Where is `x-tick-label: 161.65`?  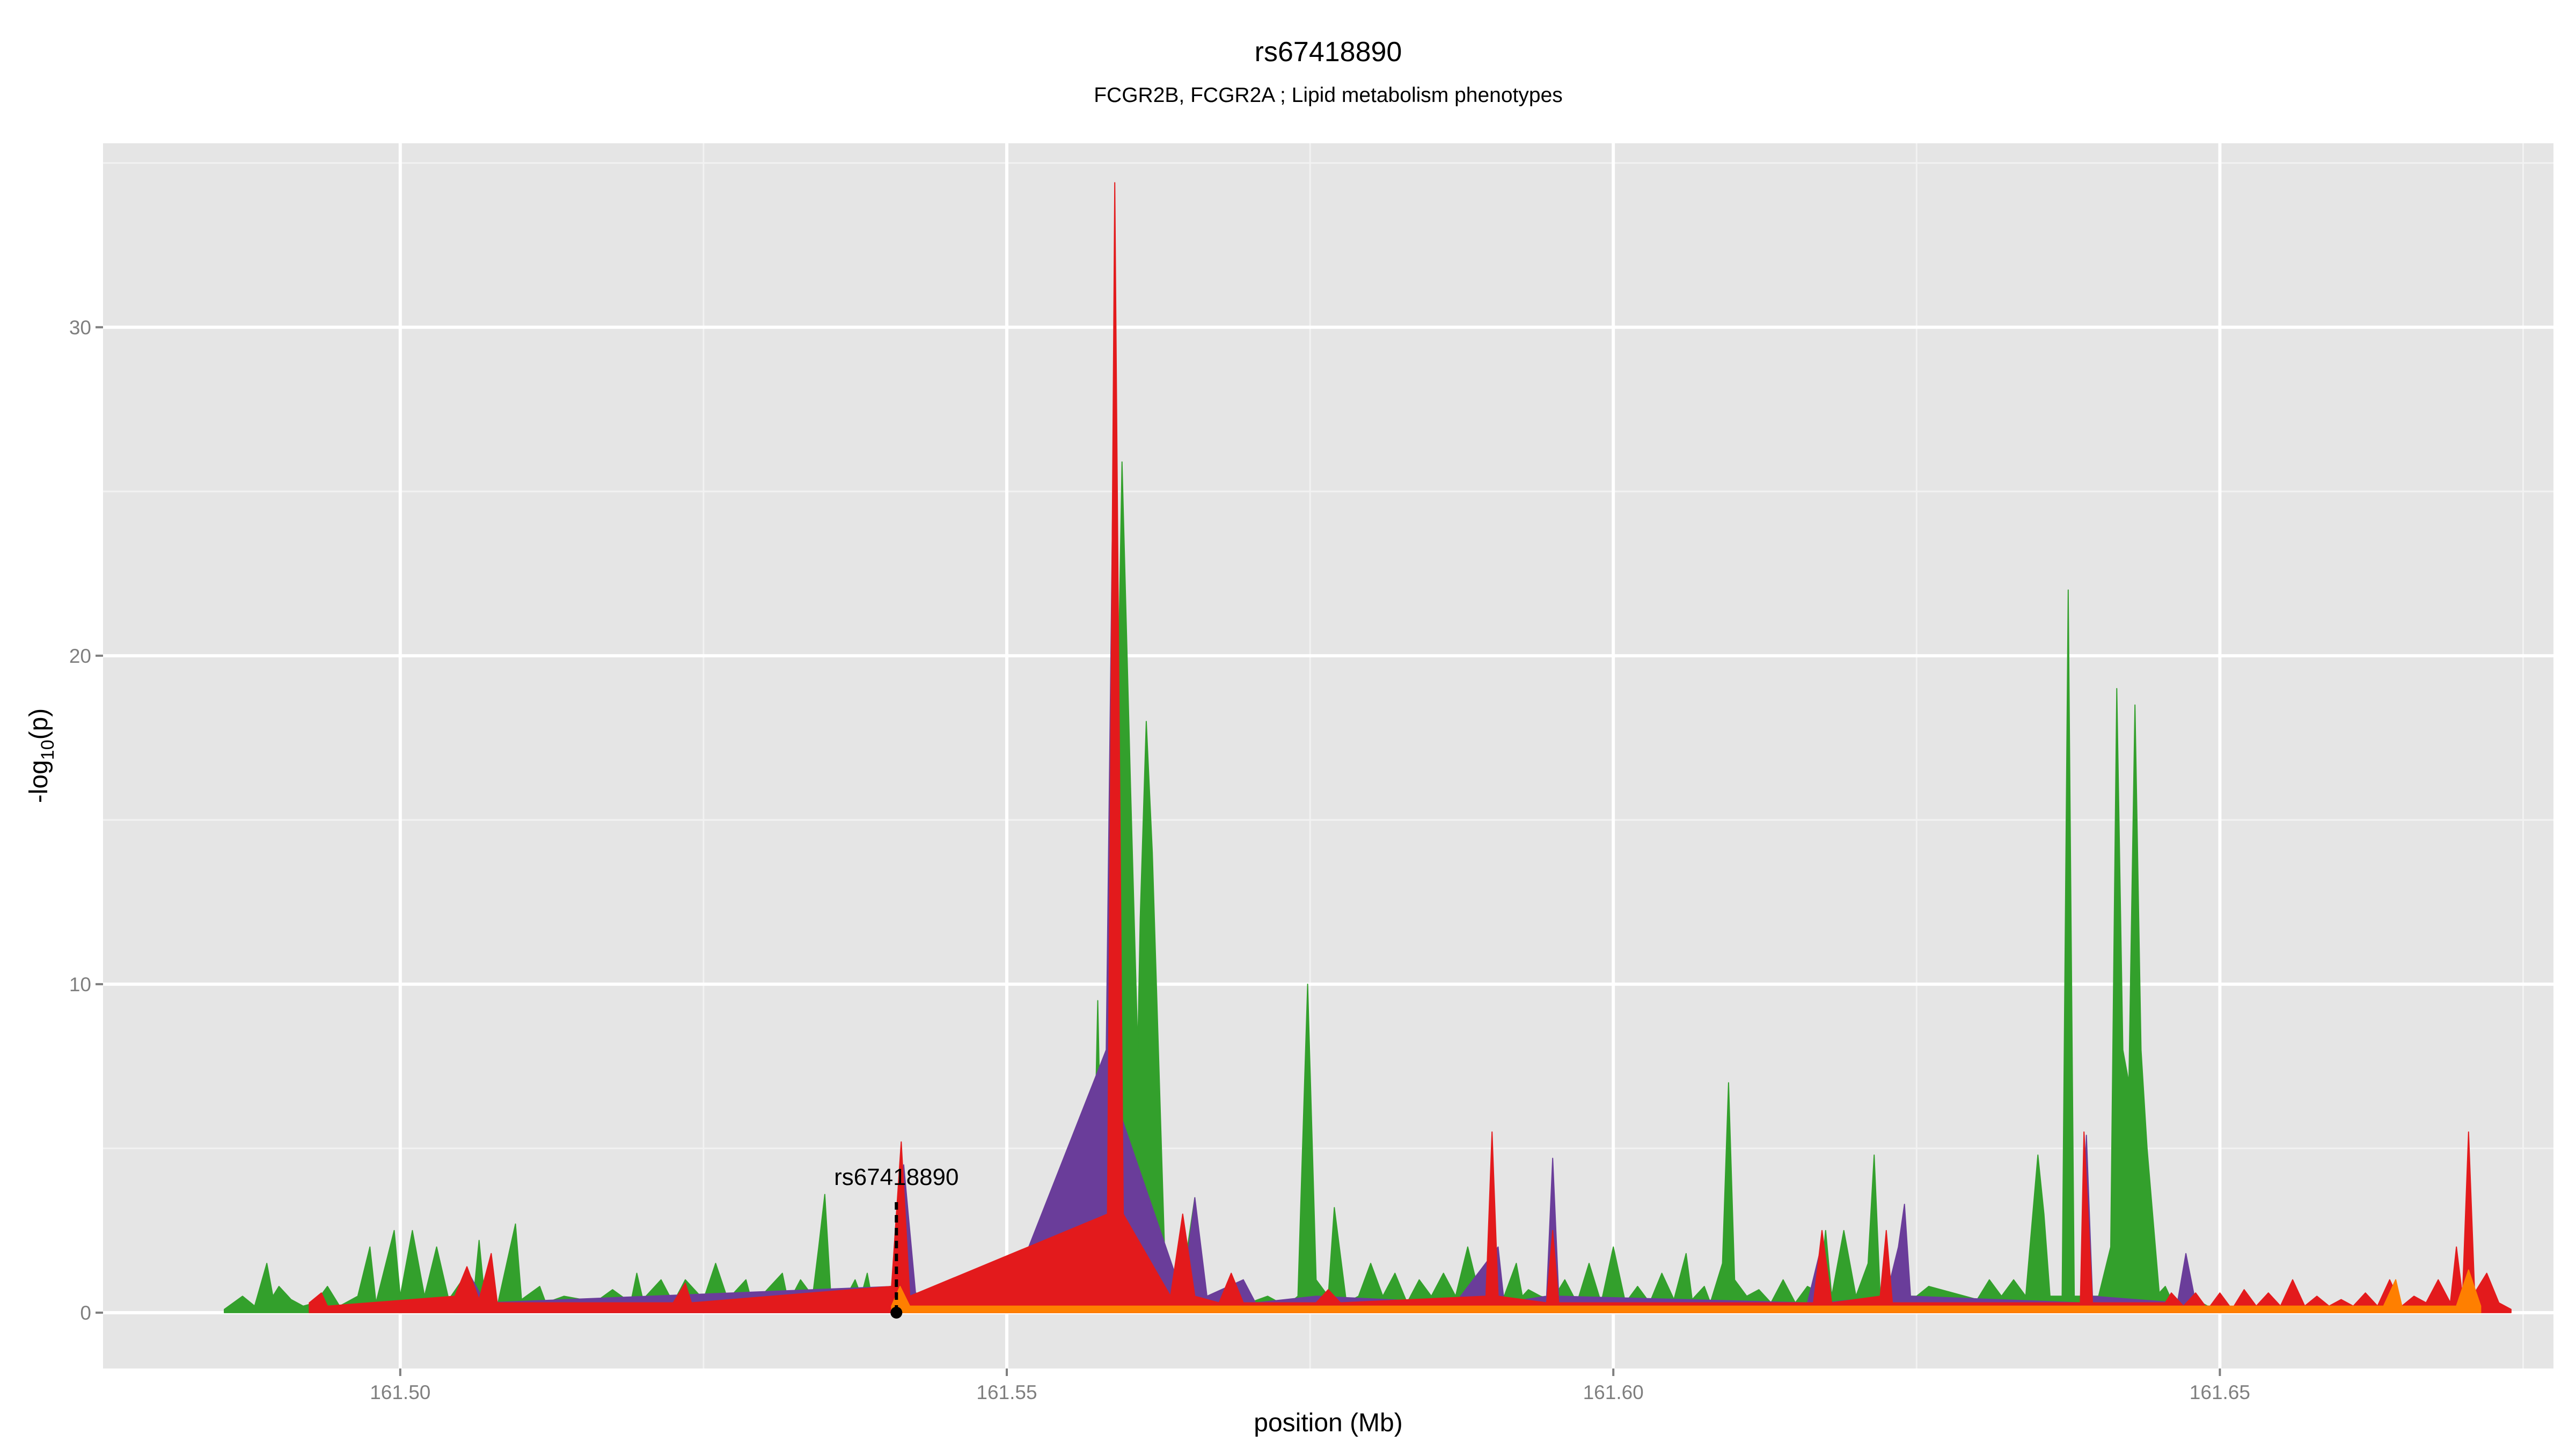 x-tick-label: 161.65 is located at coordinates (2220, 1392).